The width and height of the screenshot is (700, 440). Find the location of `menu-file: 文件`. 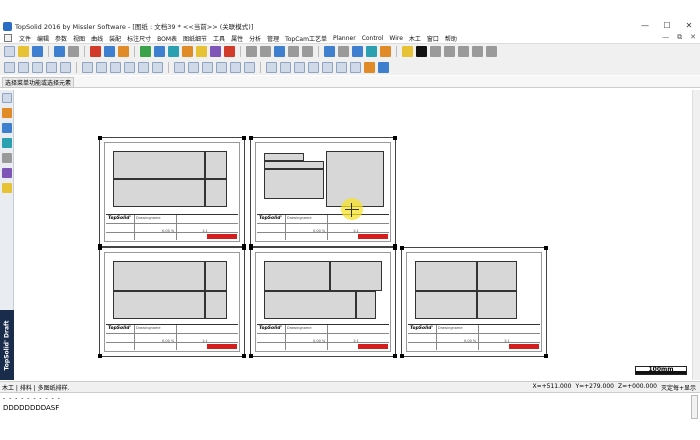

menu-file: 文件 is located at coordinates (25, 38).